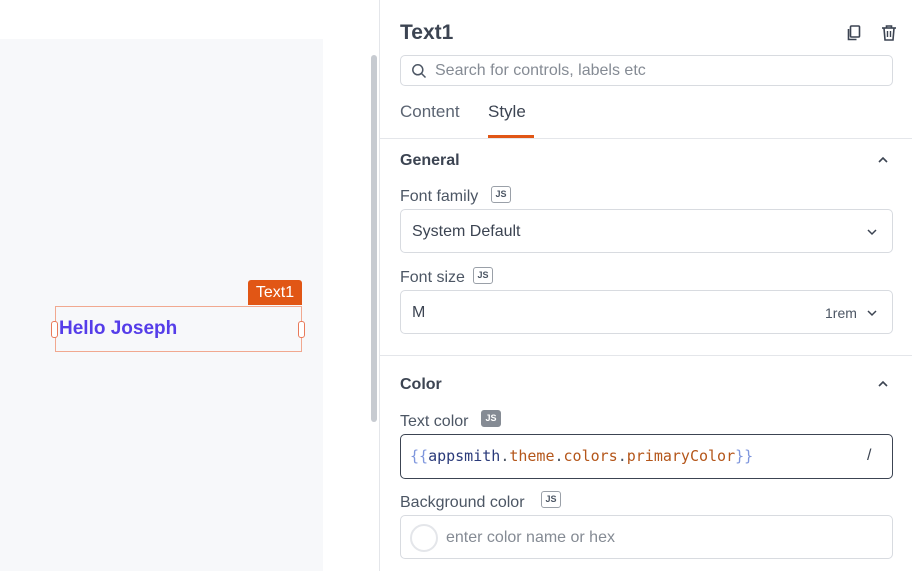 The image size is (912, 571). Describe the element at coordinates (869, 456) in the screenshot. I see `slash-command-hint: /` at that location.